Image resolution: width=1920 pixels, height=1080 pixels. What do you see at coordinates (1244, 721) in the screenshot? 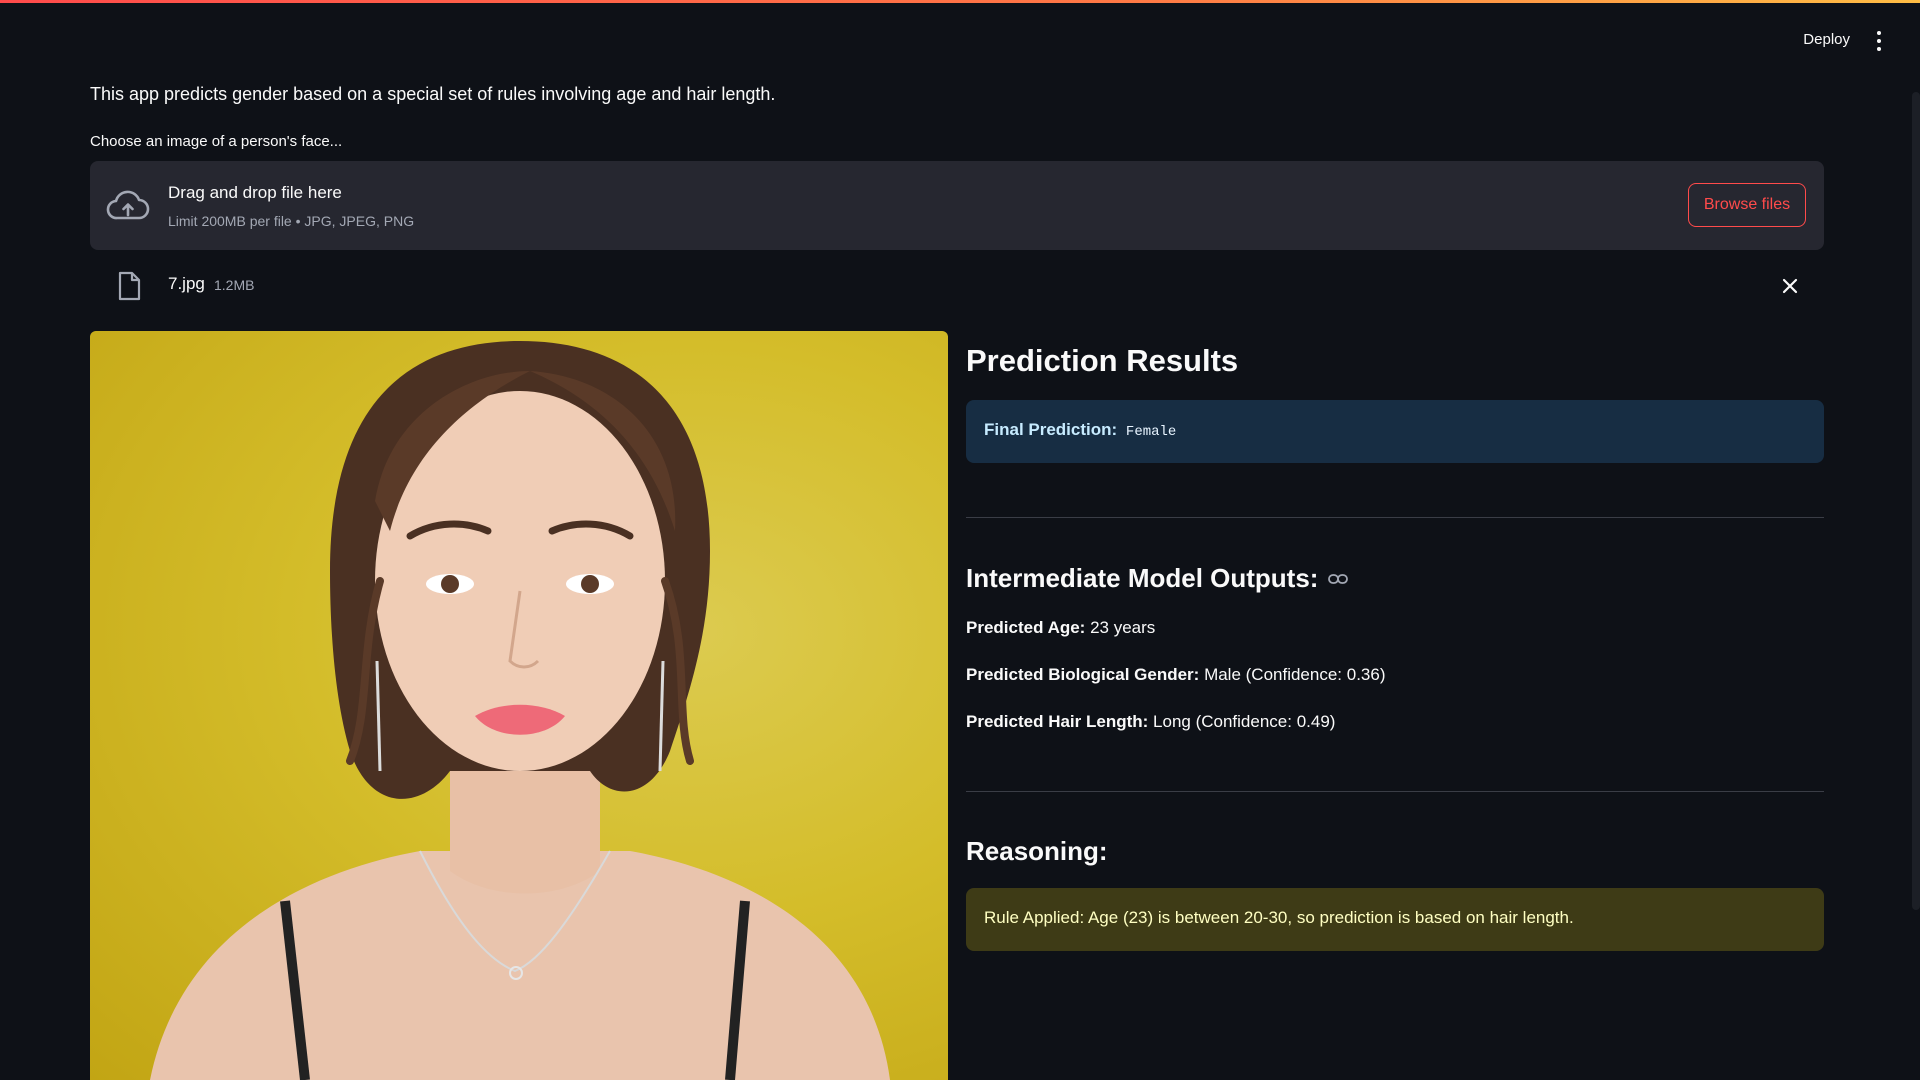
I see `predicted-hair-length-value: Long (Confidence: 0.49)` at bounding box center [1244, 721].